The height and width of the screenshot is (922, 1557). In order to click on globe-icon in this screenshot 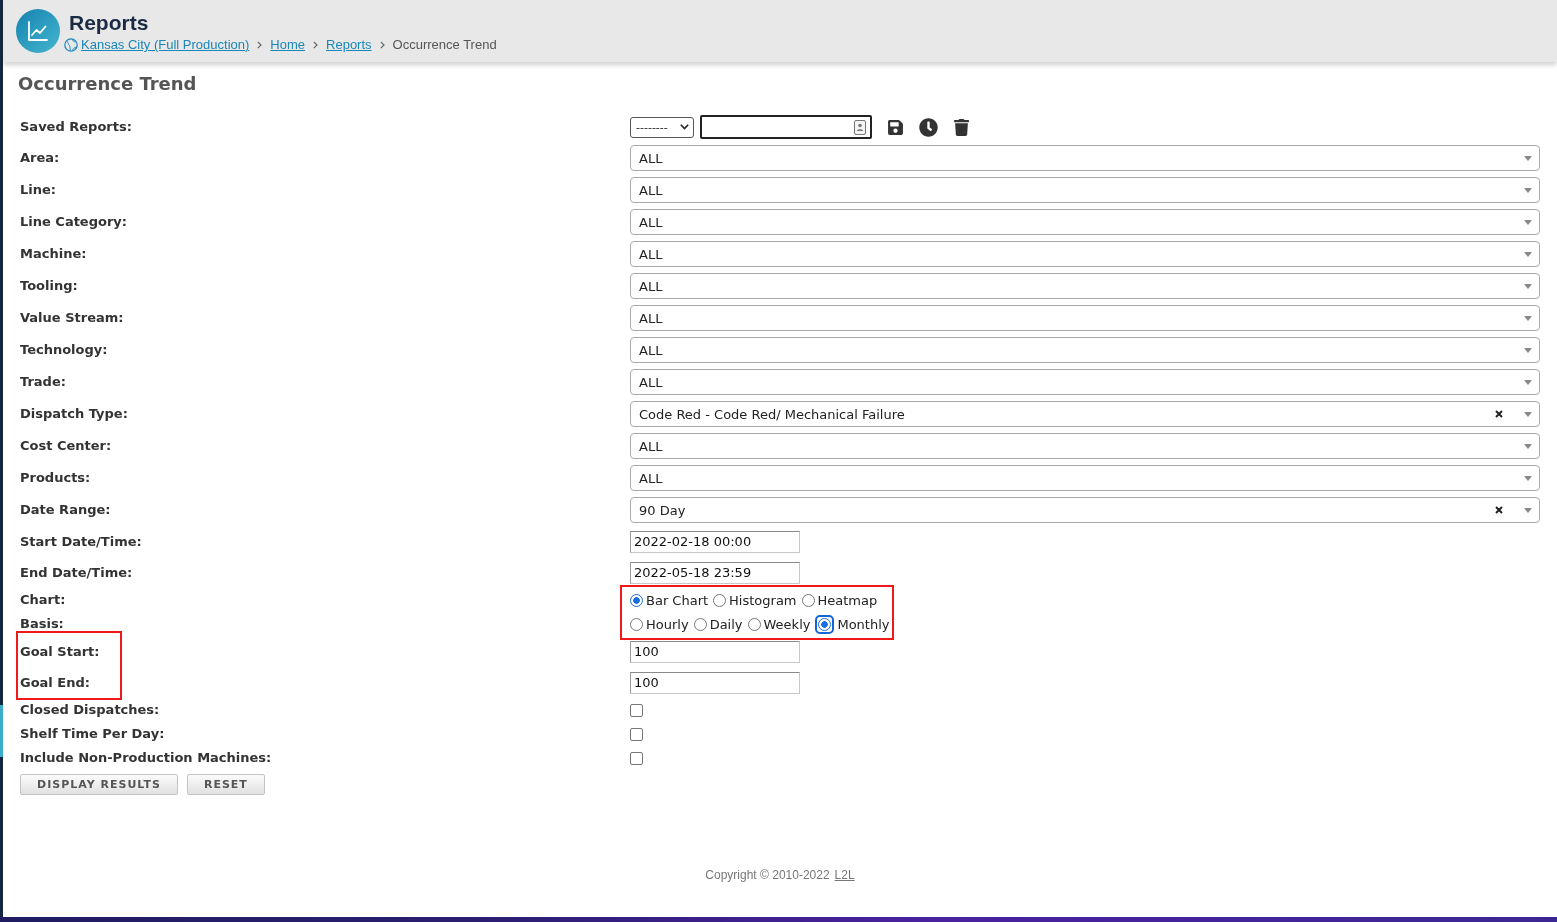, I will do `click(71, 45)`.